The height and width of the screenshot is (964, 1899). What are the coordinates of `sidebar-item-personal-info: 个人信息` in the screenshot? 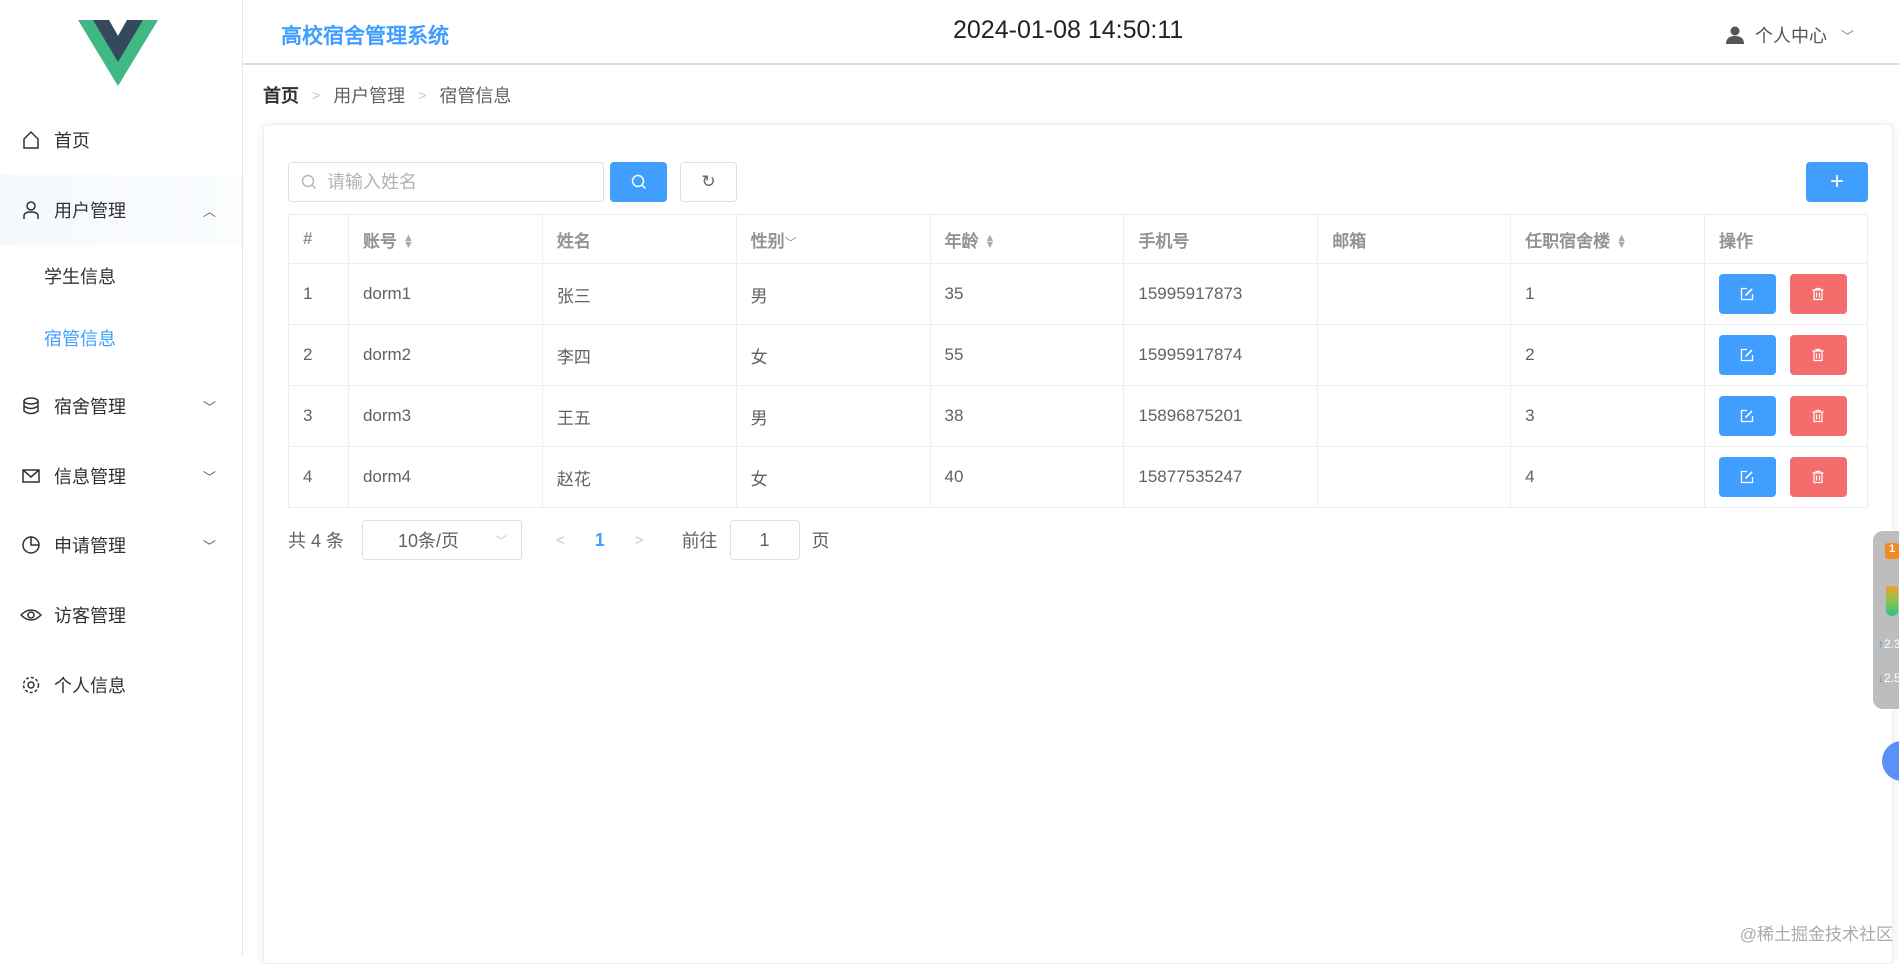 It's located at (121, 685).